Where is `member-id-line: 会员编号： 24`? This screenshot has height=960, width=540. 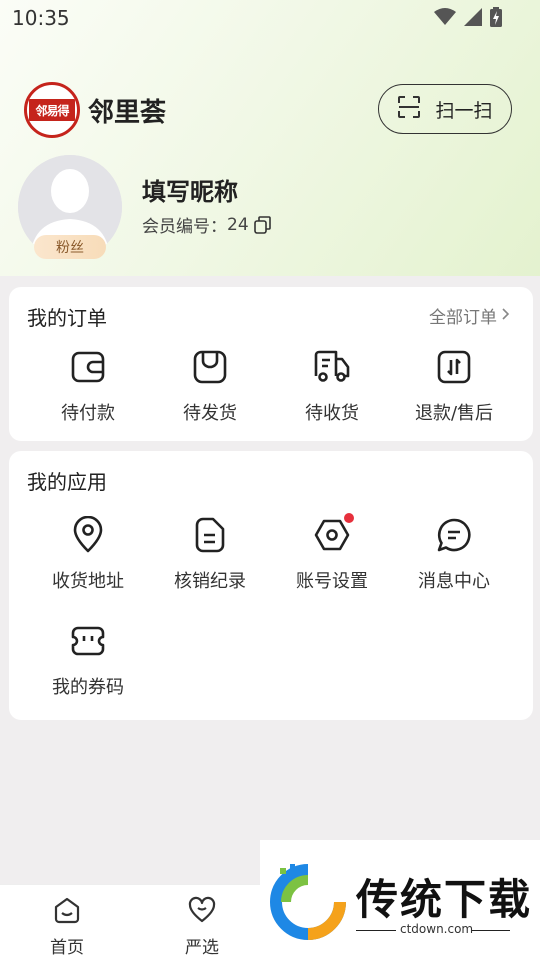 member-id-line: 会员编号： 24 is located at coordinates (207, 224).